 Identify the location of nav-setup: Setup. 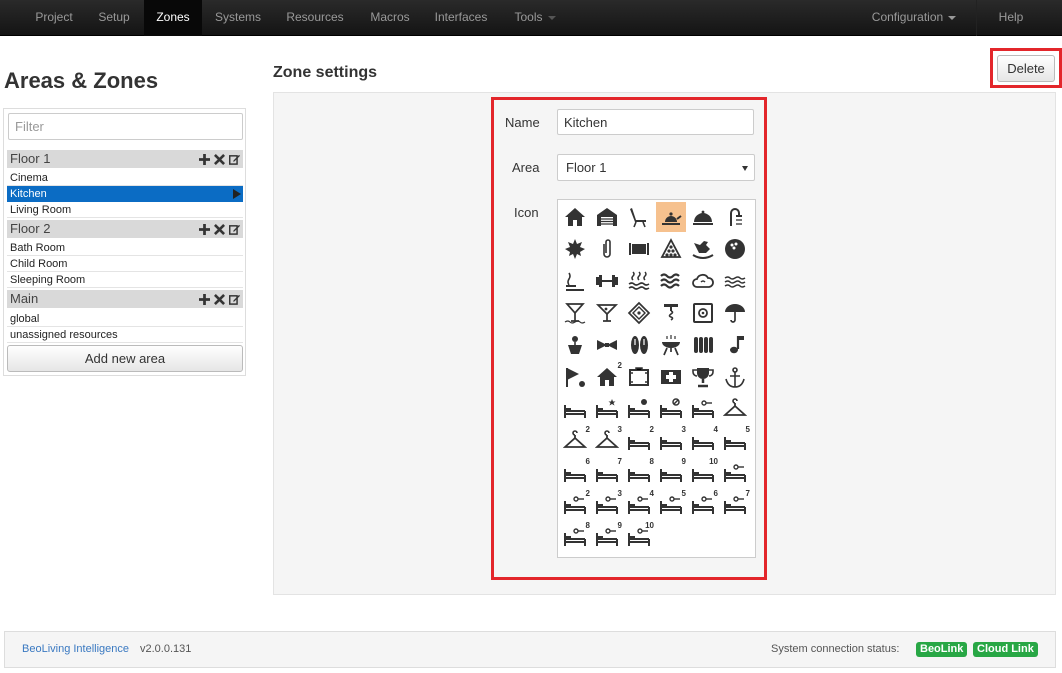
(114, 18).